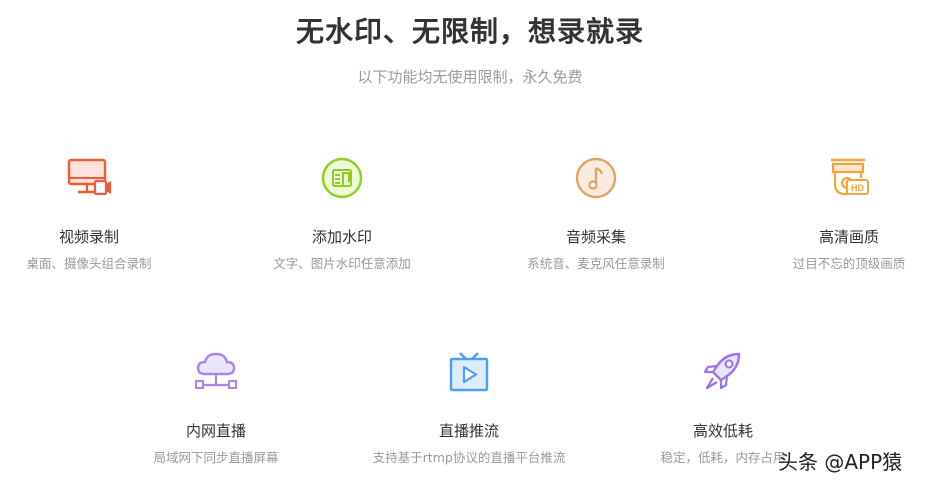  Describe the element at coordinates (342, 178) in the screenshot. I see `watermark-stamp-icon` at that location.